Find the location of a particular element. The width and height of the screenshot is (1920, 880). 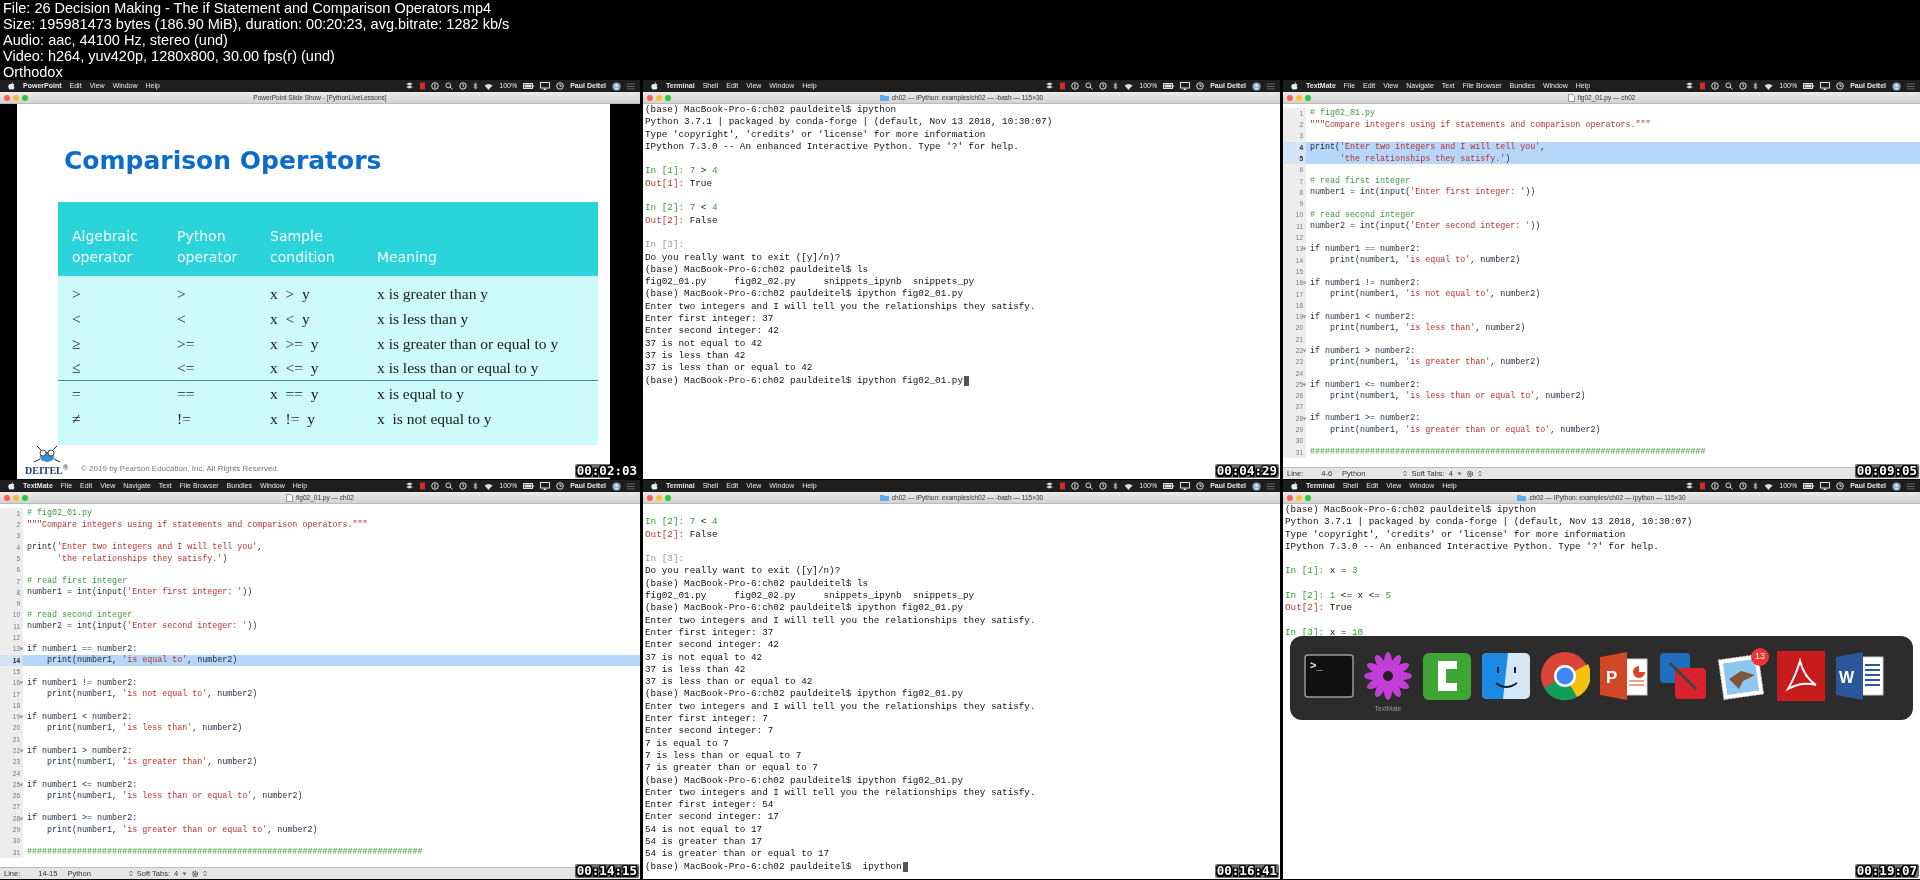

overlapping-squares-icon is located at coordinates (1683, 676).